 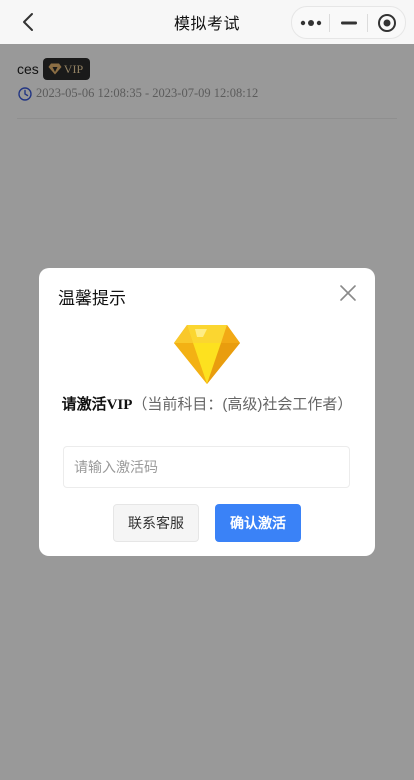 I want to click on chevron-left-icon, so click(x=28, y=22).